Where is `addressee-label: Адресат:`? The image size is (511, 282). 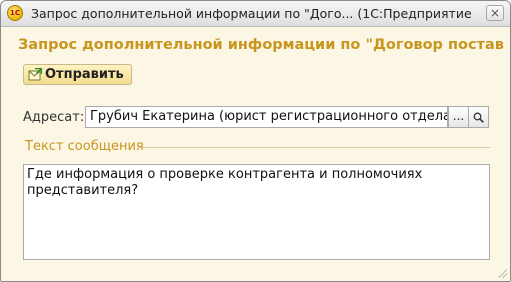
addressee-label: Адресат: is located at coordinates (54, 117).